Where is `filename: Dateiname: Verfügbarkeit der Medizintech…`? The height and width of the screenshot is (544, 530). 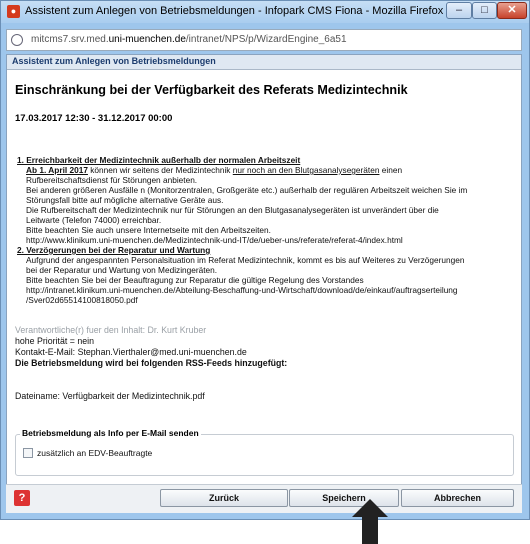
filename: Dateiname: Verfügbarkeit der Medizintech… is located at coordinates (110, 396).